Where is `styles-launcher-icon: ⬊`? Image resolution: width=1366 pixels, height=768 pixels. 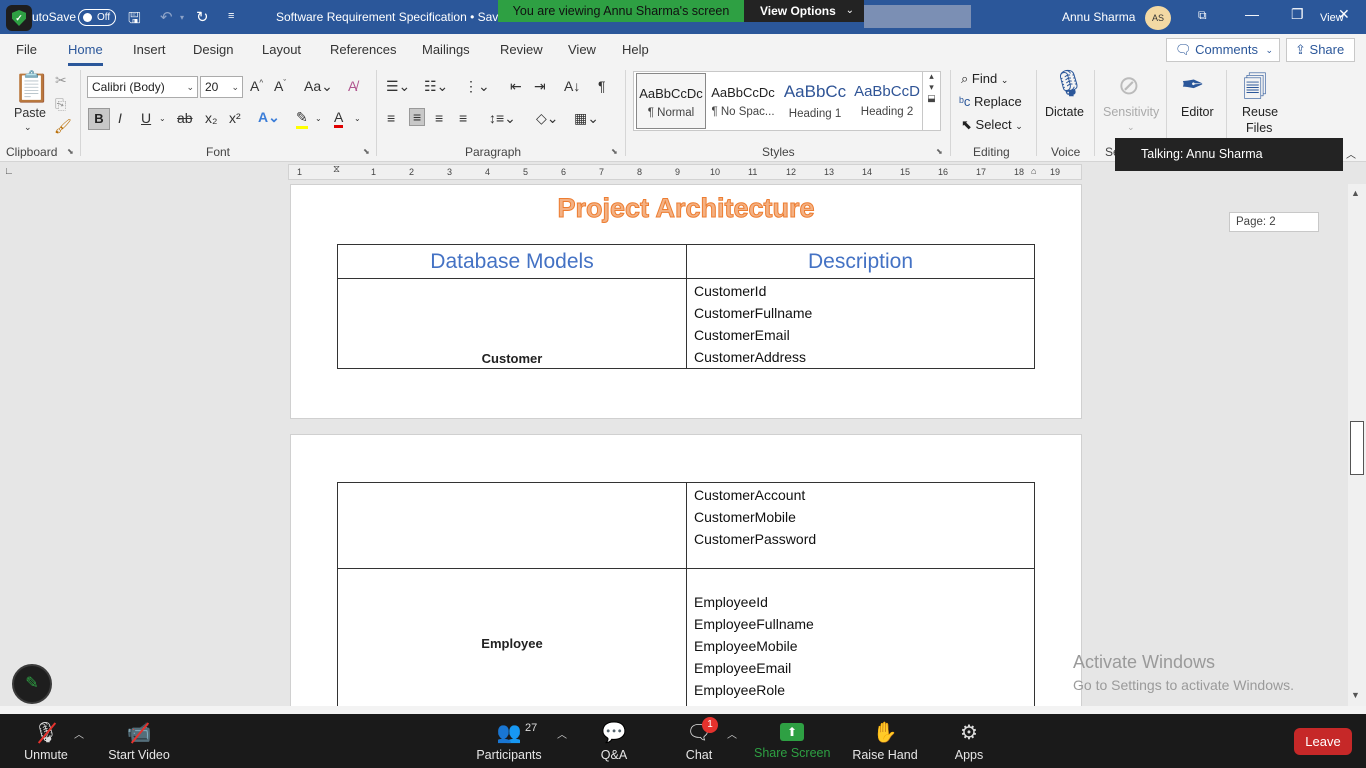
styles-launcher-icon: ⬊ is located at coordinates (939, 151).